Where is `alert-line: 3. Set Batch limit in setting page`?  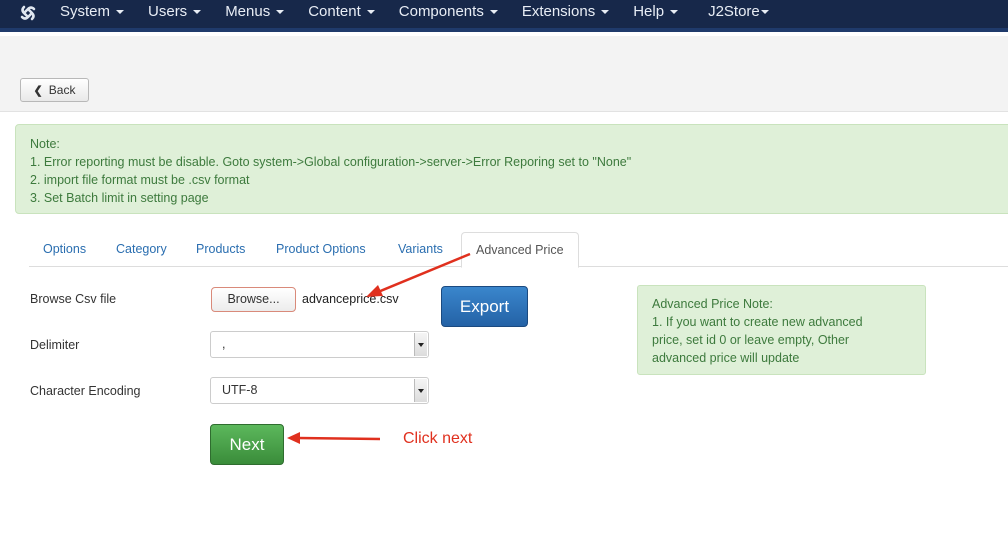
alert-line: 3. Set Batch limit in setting page is located at coordinates (119, 198).